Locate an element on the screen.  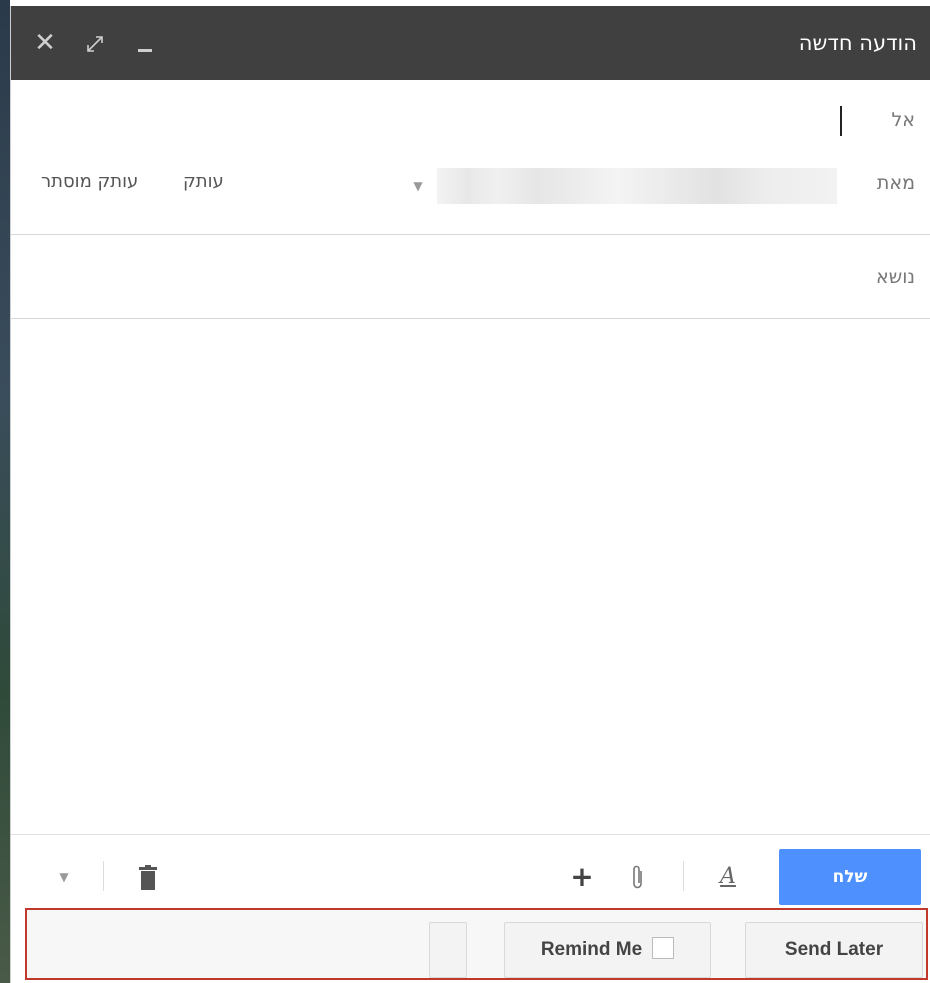
format-text-icon: A is located at coordinates (728, 877).